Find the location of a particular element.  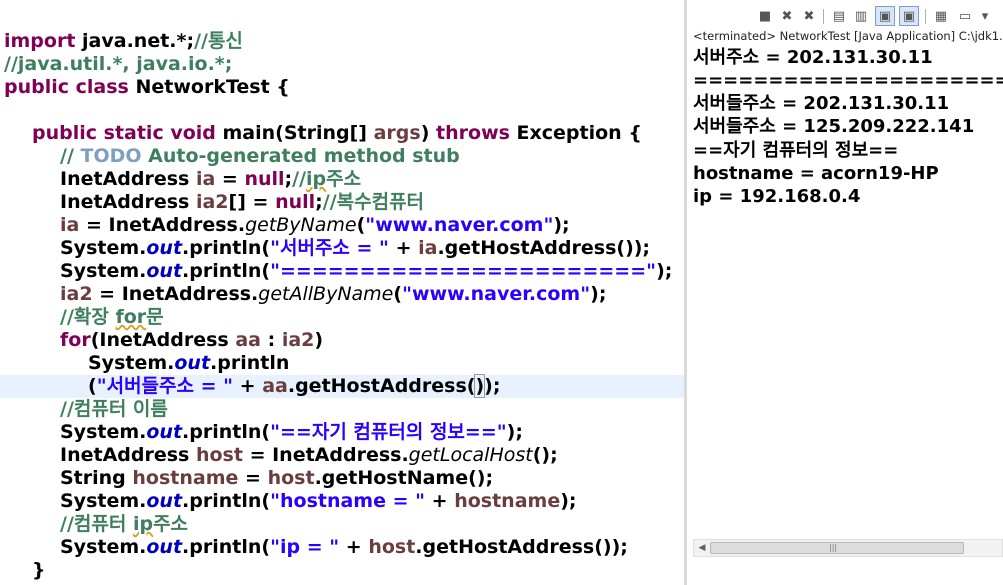

code-token: throws is located at coordinates (476, 133).